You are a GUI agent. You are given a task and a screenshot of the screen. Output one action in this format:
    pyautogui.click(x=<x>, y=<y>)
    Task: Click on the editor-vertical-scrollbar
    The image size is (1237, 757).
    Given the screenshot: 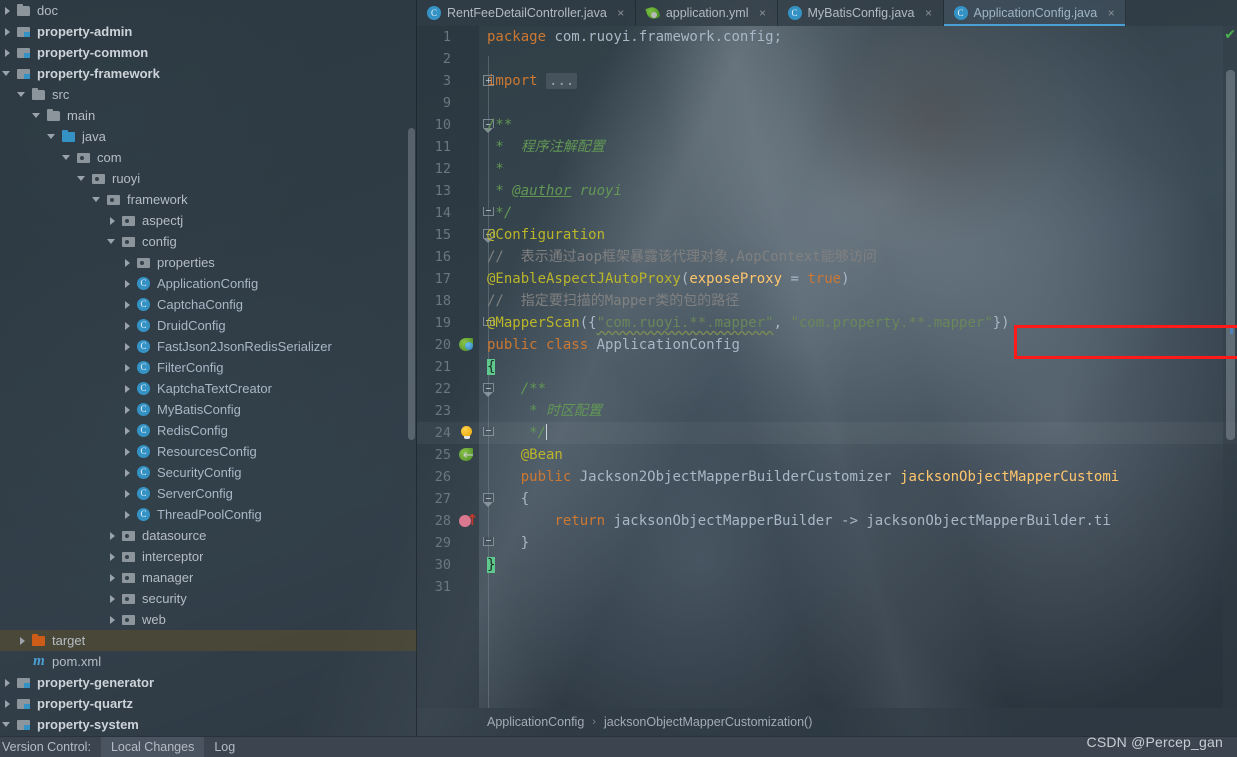 What is the action you would take?
    pyautogui.click(x=1230, y=255)
    